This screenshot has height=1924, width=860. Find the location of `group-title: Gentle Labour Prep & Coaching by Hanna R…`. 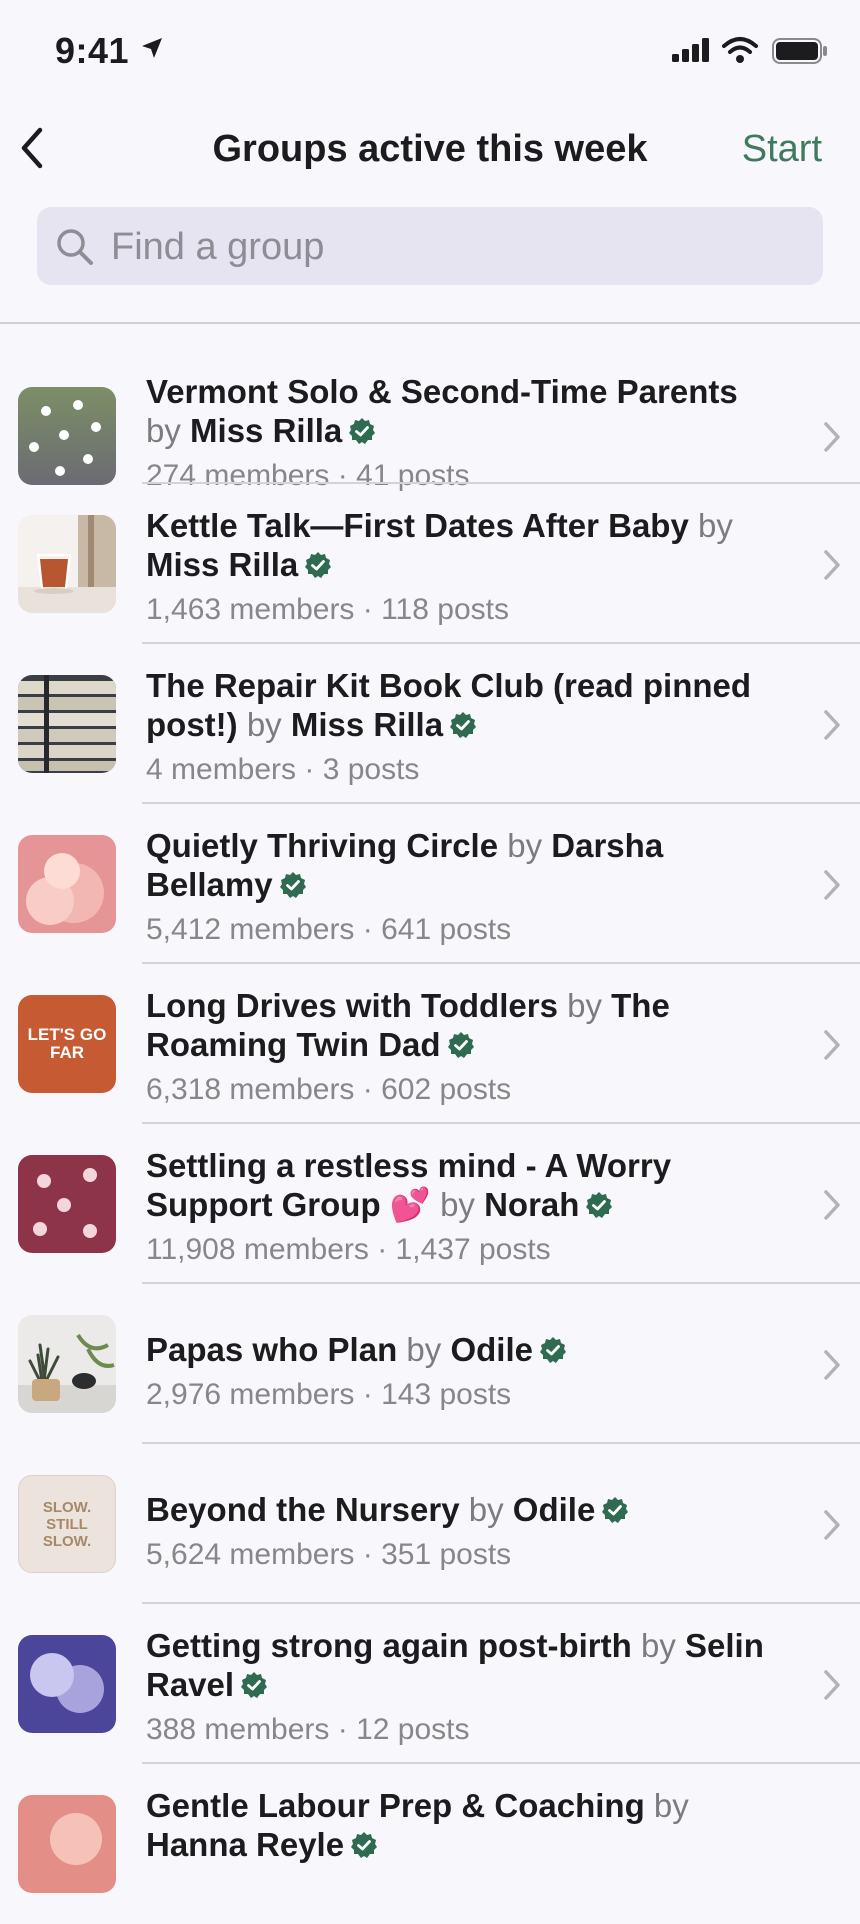

group-title: Gentle Labour Prep & Coaching by Hanna R… is located at coordinates (463, 1825).